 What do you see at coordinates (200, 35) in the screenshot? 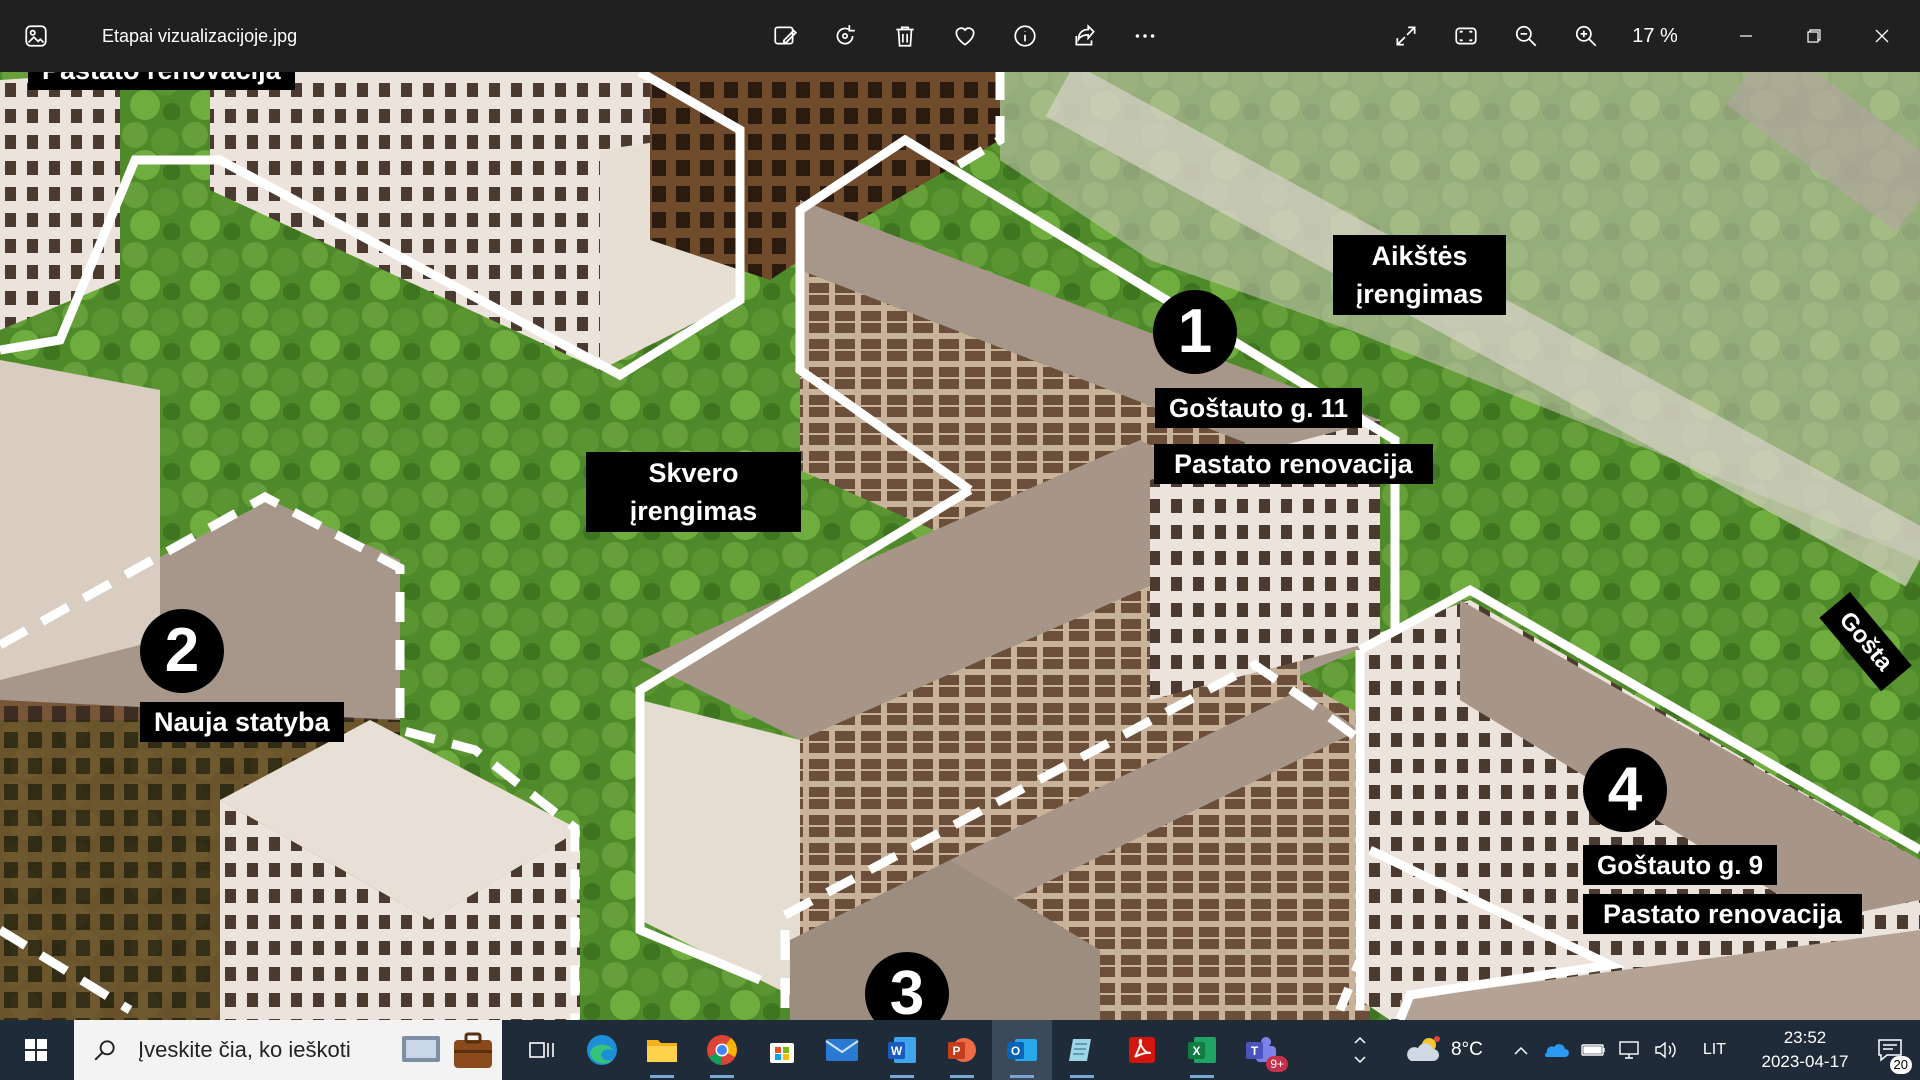
I see `file-name: Etapai vizualizacijoje.jpg` at bounding box center [200, 35].